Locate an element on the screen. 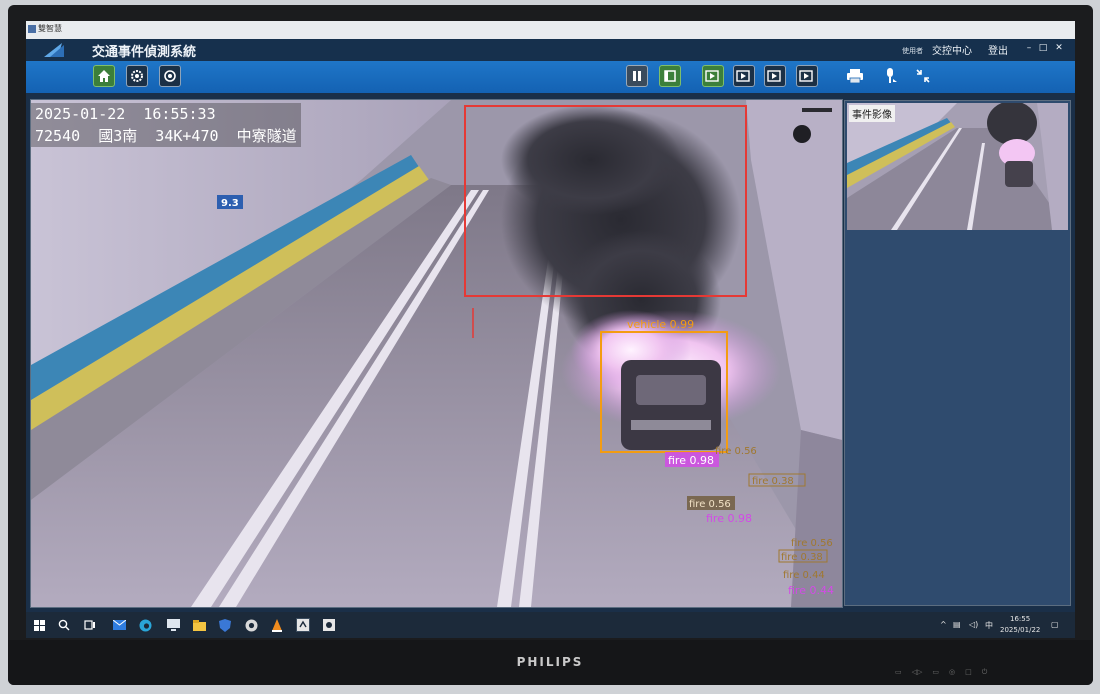 This screenshot has width=1100, height=694. user-name: 交控中心 is located at coordinates (952, 51).